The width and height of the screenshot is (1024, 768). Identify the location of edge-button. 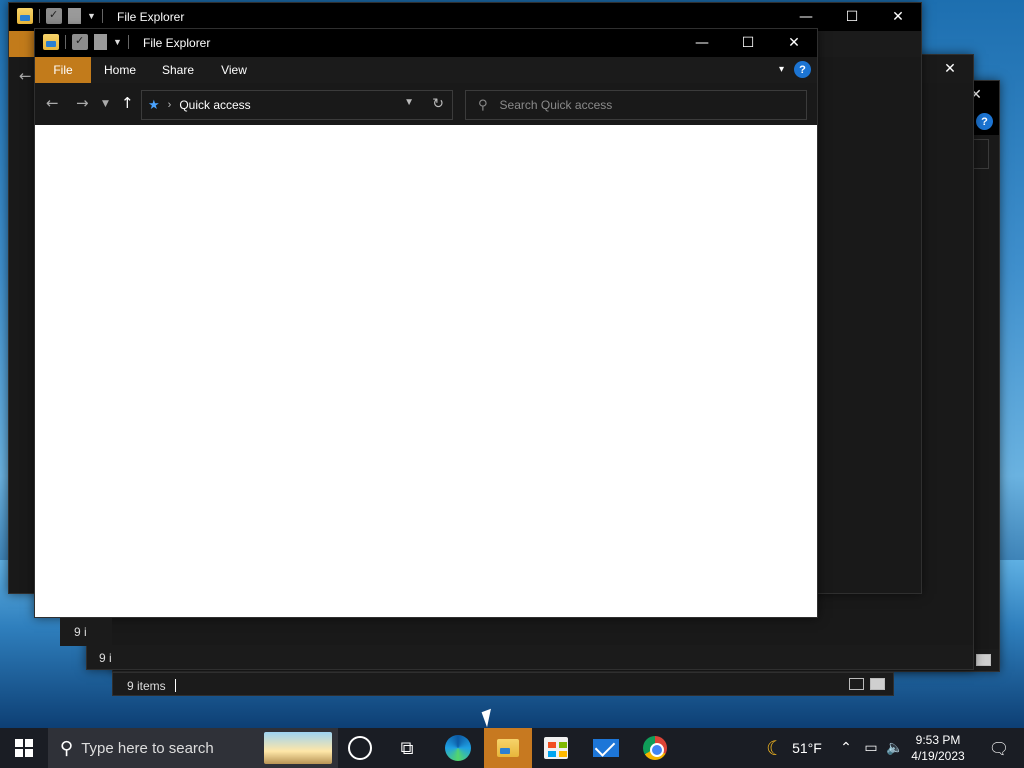
(458, 748).